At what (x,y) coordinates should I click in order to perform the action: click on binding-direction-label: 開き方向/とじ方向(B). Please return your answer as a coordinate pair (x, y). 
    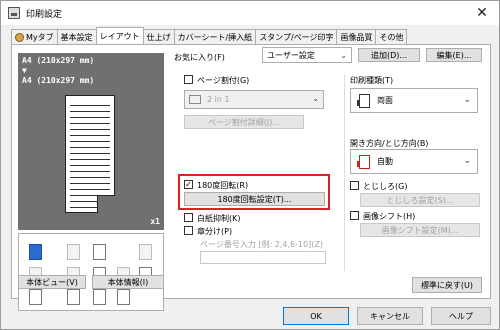
    Looking at the image, I should click on (389, 143).